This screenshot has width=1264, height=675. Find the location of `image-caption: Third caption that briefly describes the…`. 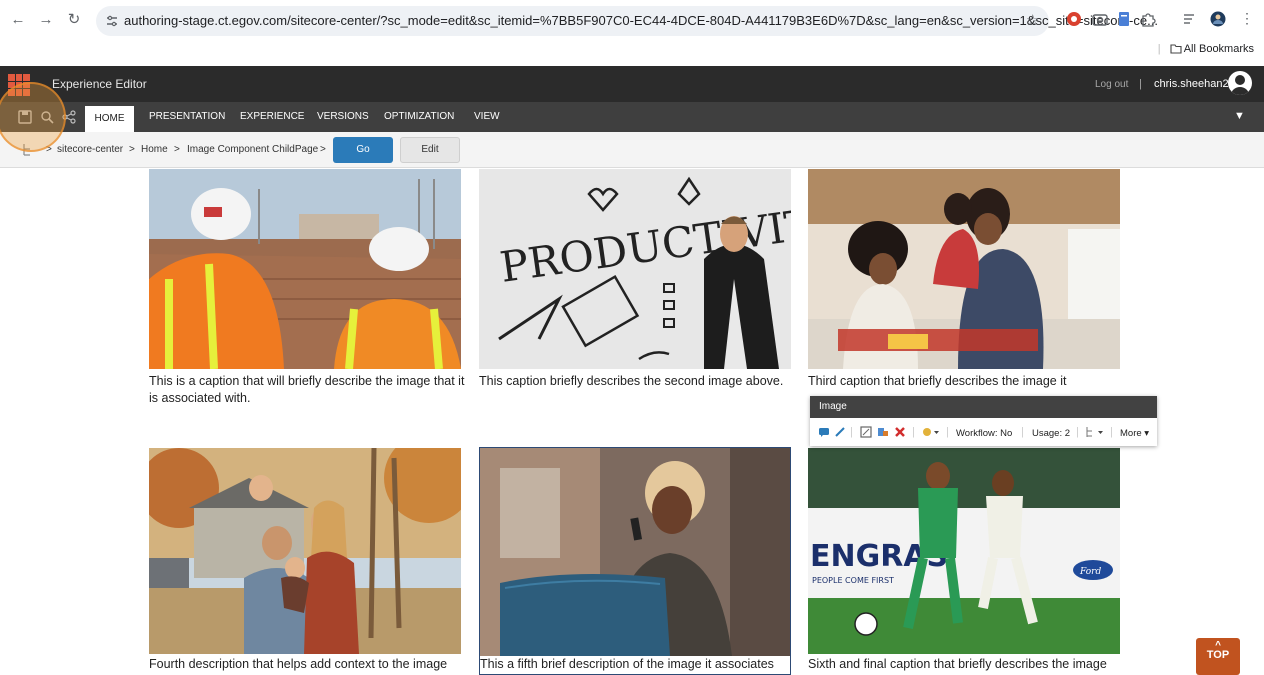

image-caption: Third caption that briefly describes the… is located at coordinates (968, 381).